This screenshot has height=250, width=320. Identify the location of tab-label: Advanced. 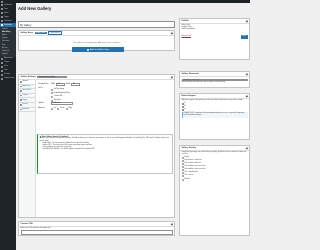
(26, 109).